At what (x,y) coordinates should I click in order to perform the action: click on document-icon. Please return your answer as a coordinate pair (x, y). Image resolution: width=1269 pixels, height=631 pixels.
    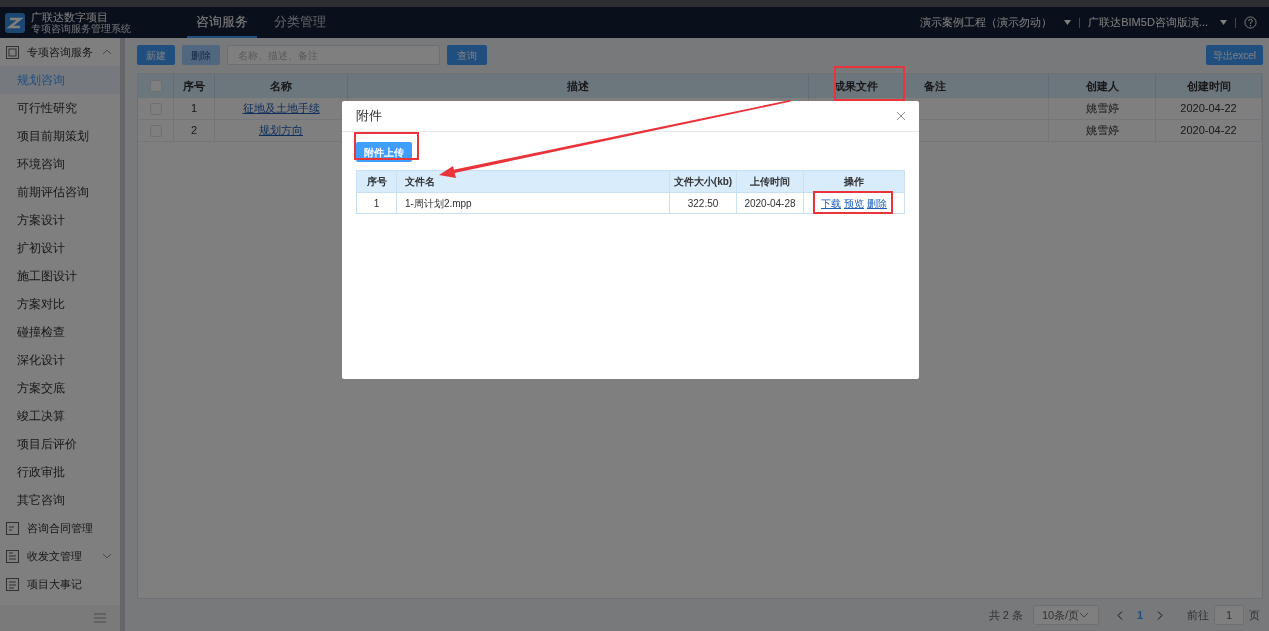
    Looking at the image, I should click on (12, 556).